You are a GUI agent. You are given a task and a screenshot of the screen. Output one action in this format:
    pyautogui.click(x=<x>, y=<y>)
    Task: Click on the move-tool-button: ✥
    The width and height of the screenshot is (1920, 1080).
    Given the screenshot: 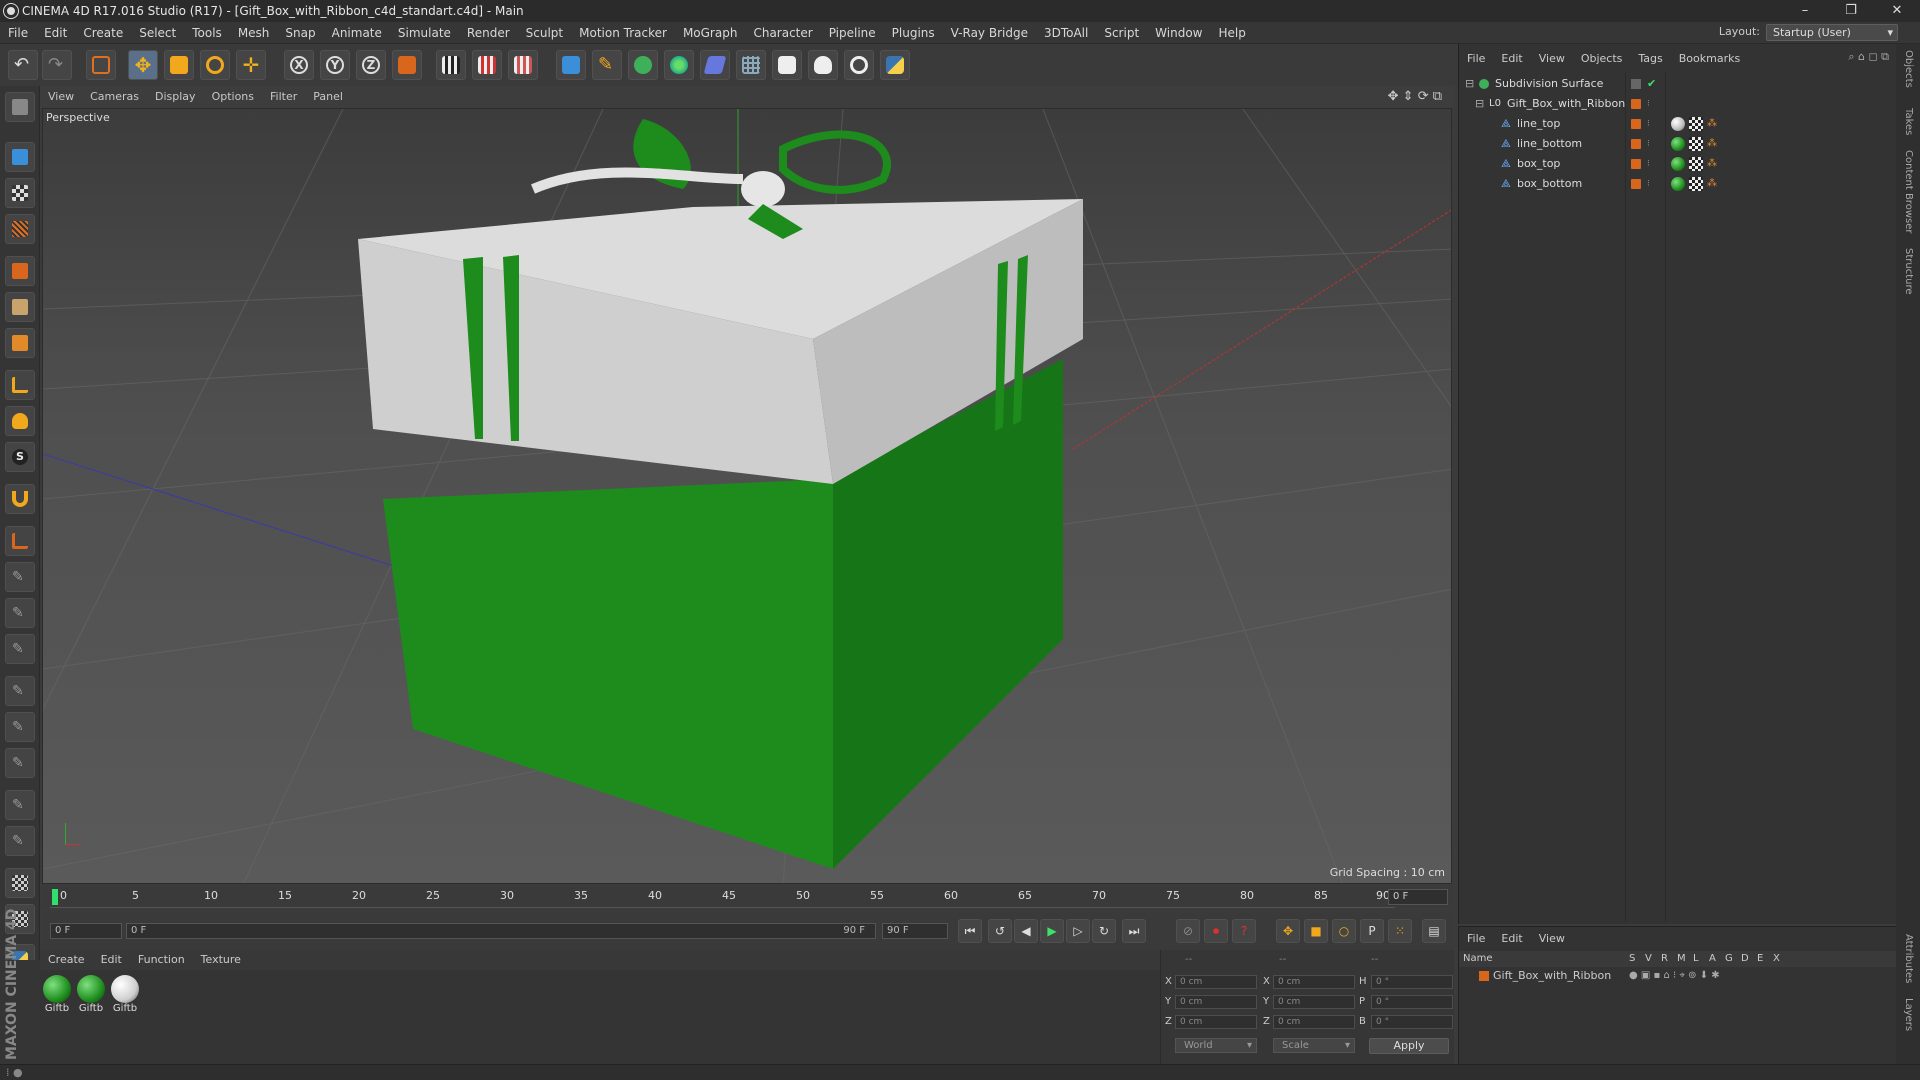 What is the action you would take?
    pyautogui.click(x=143, y=65)
    